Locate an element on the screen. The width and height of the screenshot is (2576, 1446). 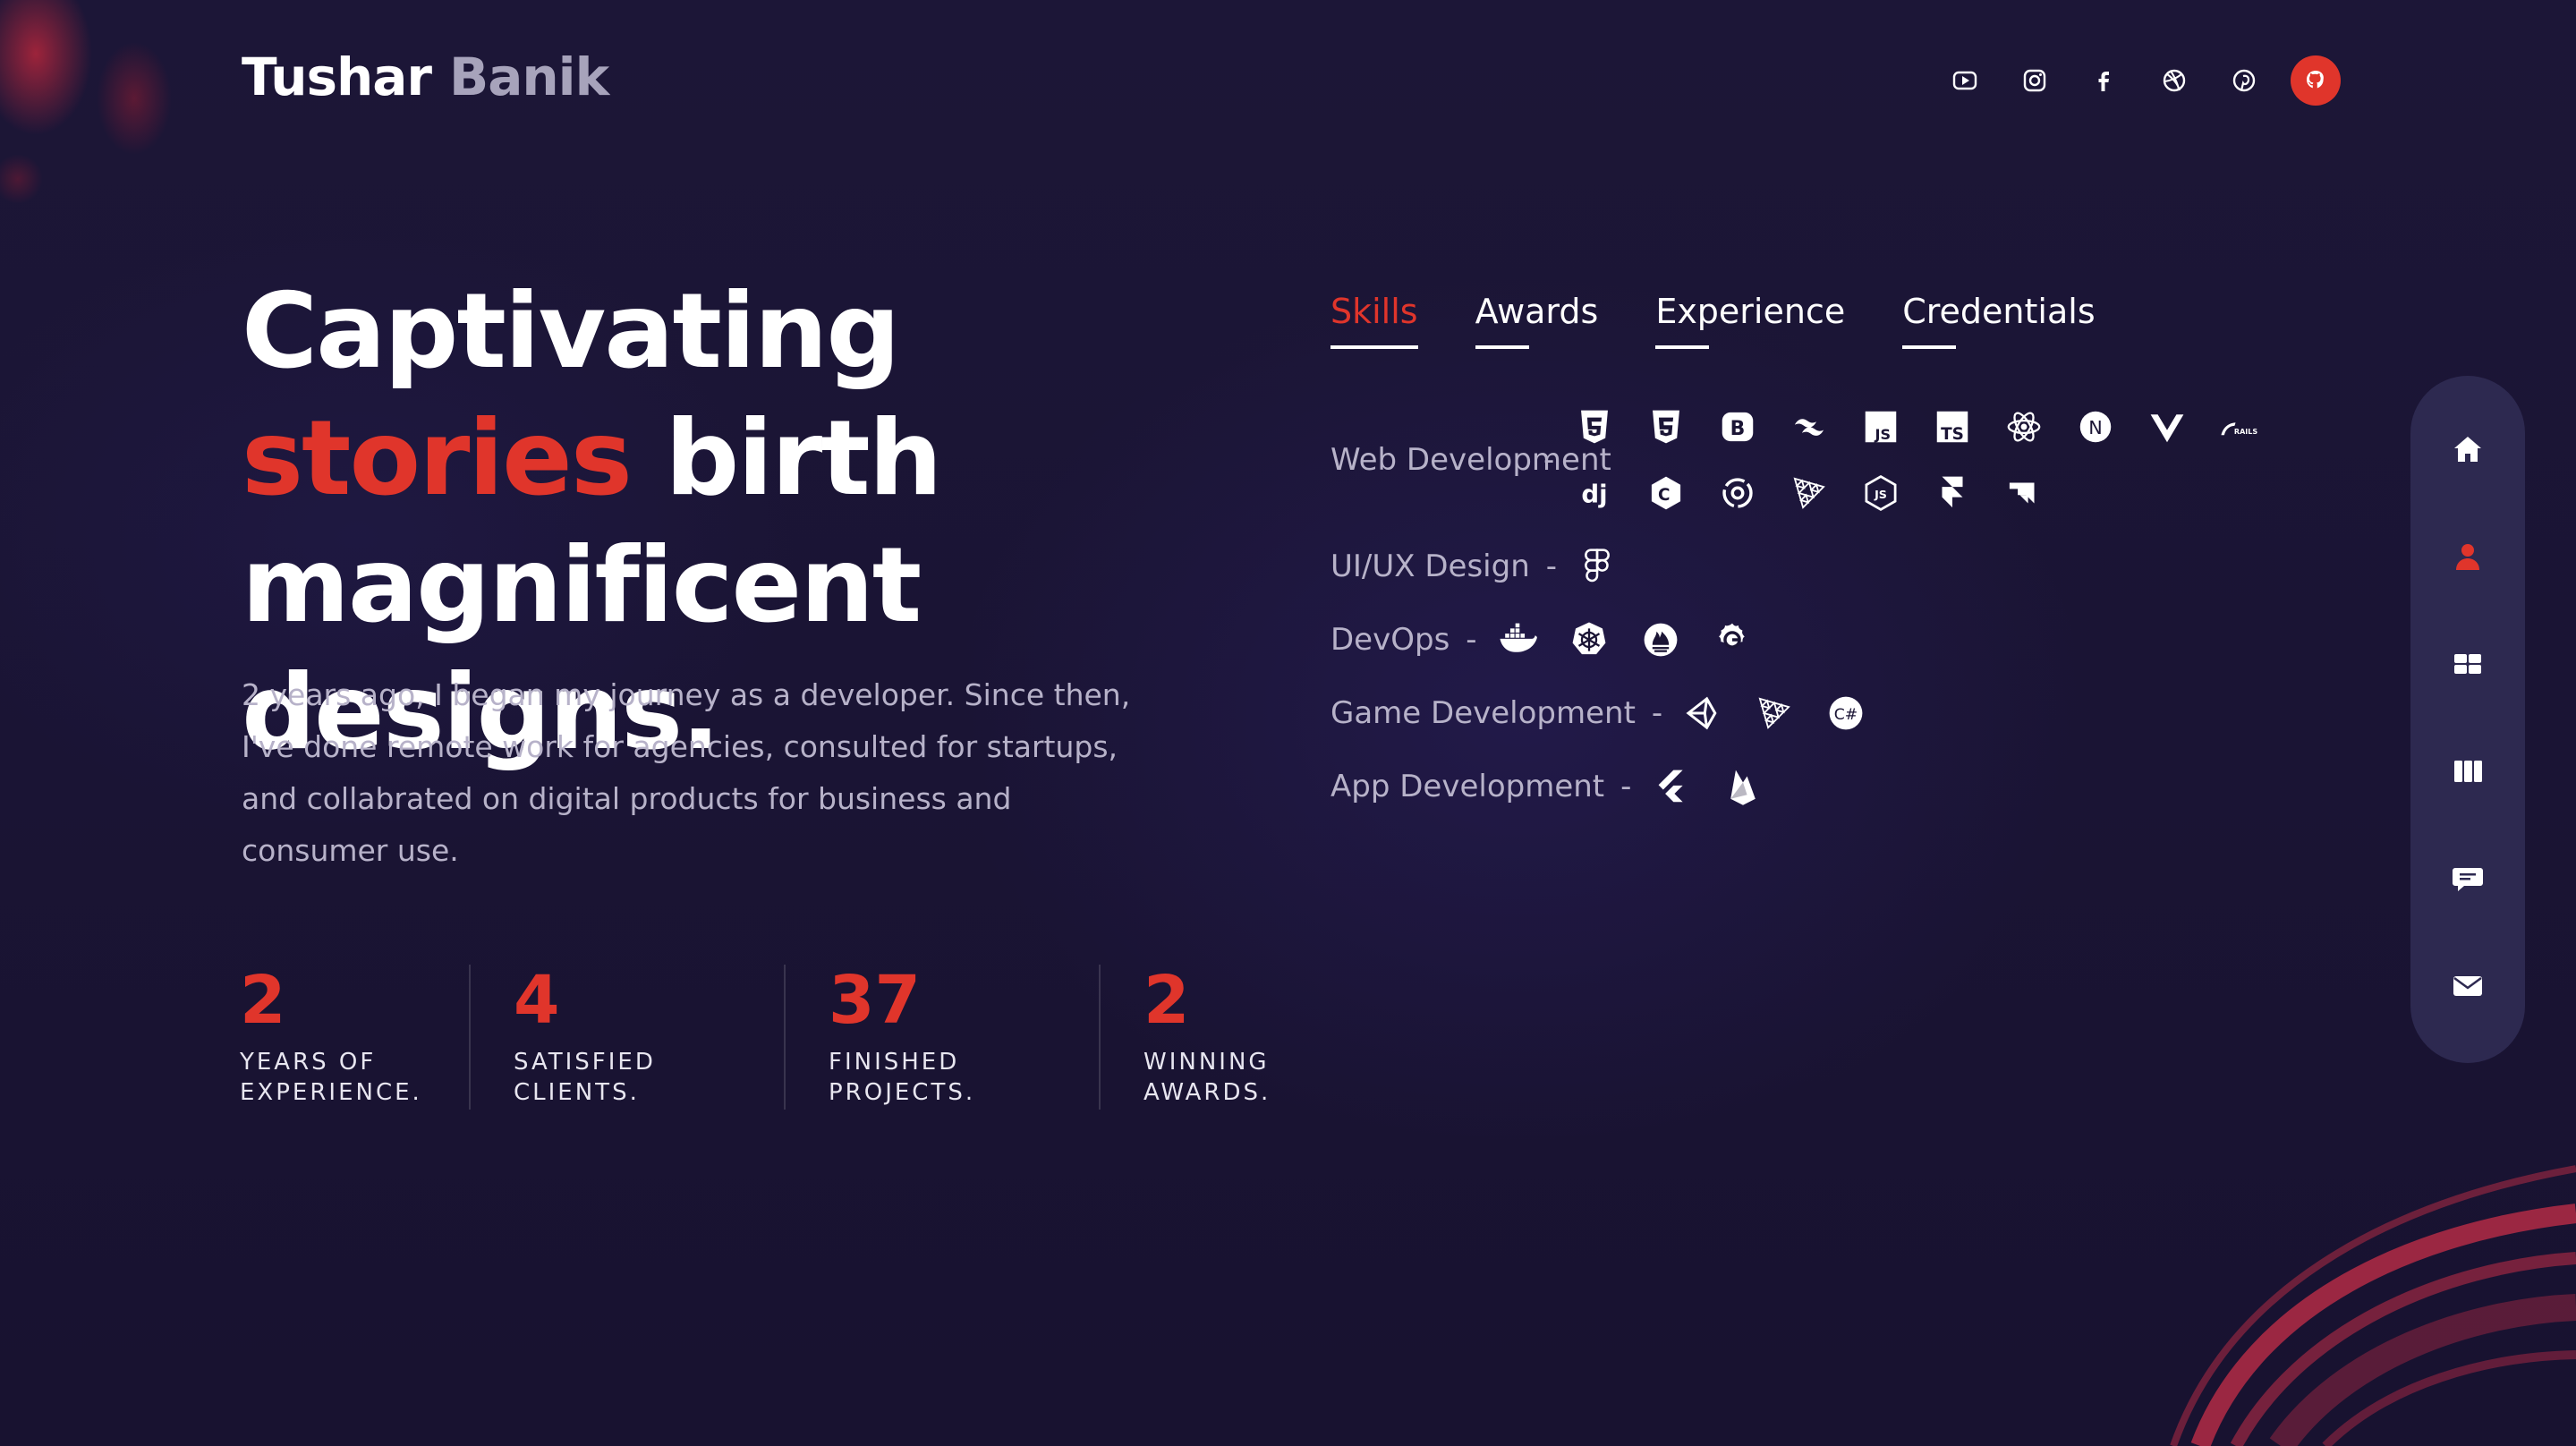
stat-label: WINNING AWARDS. is located at coordinates (1207, 1077).